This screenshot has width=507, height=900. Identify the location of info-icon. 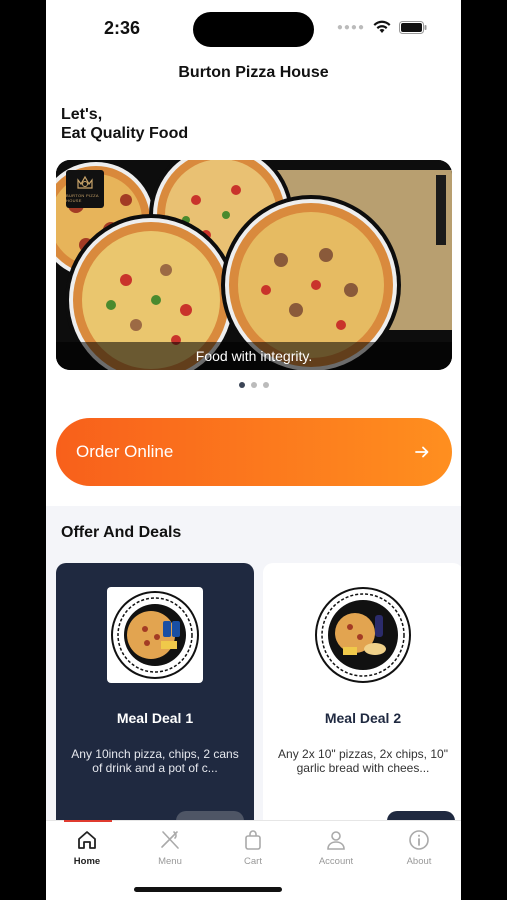
(419, 840).